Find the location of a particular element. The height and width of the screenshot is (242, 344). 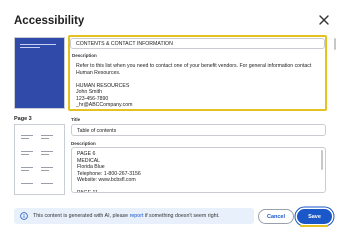

page-thumbnail-cover is located at coordinates (39, 73).